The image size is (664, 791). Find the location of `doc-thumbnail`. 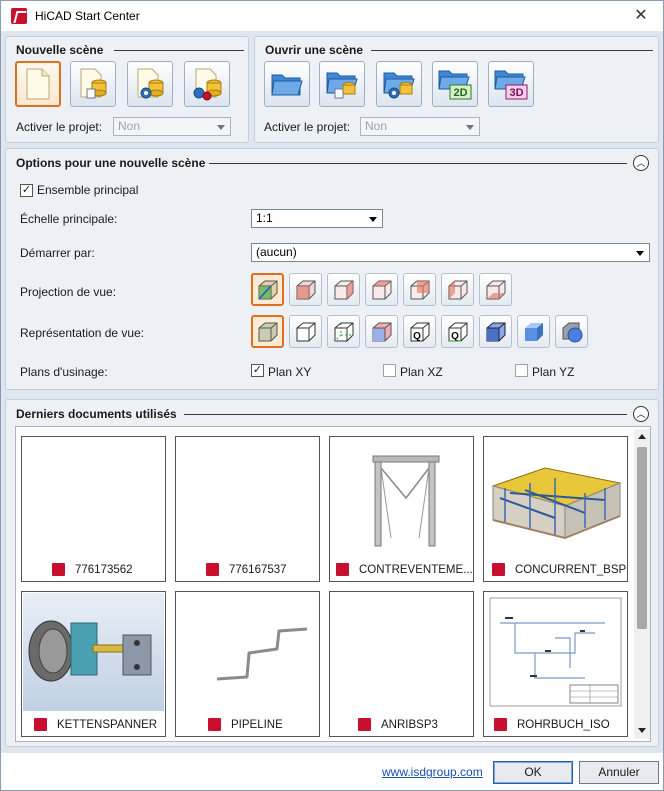

doc-thumbnail is located at coordinates (93, 497).